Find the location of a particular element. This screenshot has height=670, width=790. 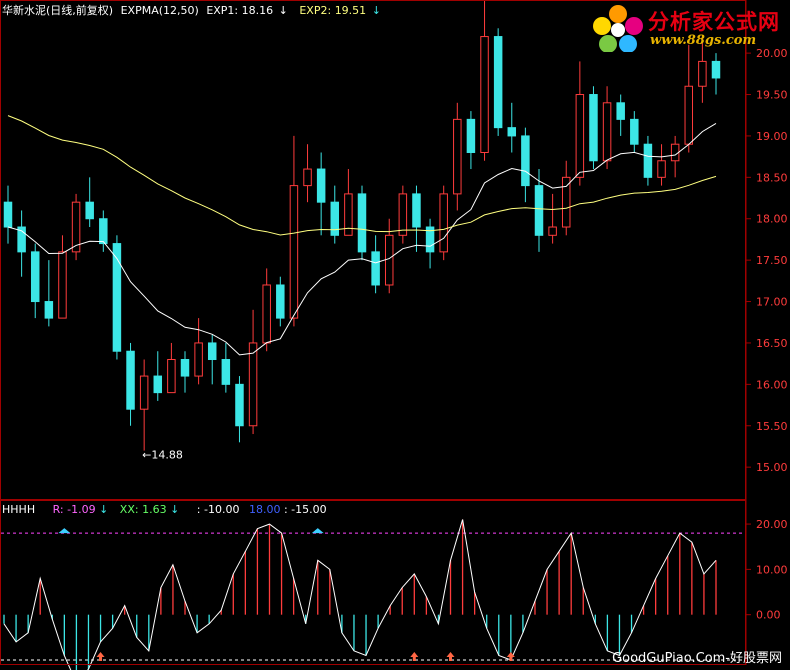

indicator-name: EXPMA(12,50) is located at coordinates (159, 10).